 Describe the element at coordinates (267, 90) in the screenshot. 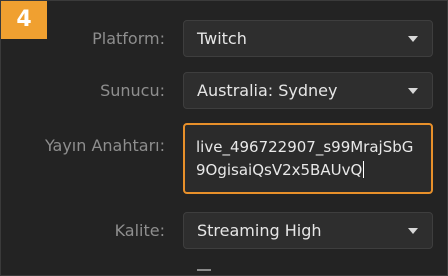

I see `server-value: Australia: Sydney` at that location.